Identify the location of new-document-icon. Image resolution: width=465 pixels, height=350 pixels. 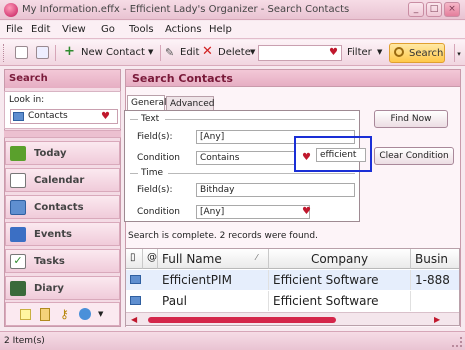
(21, 52).